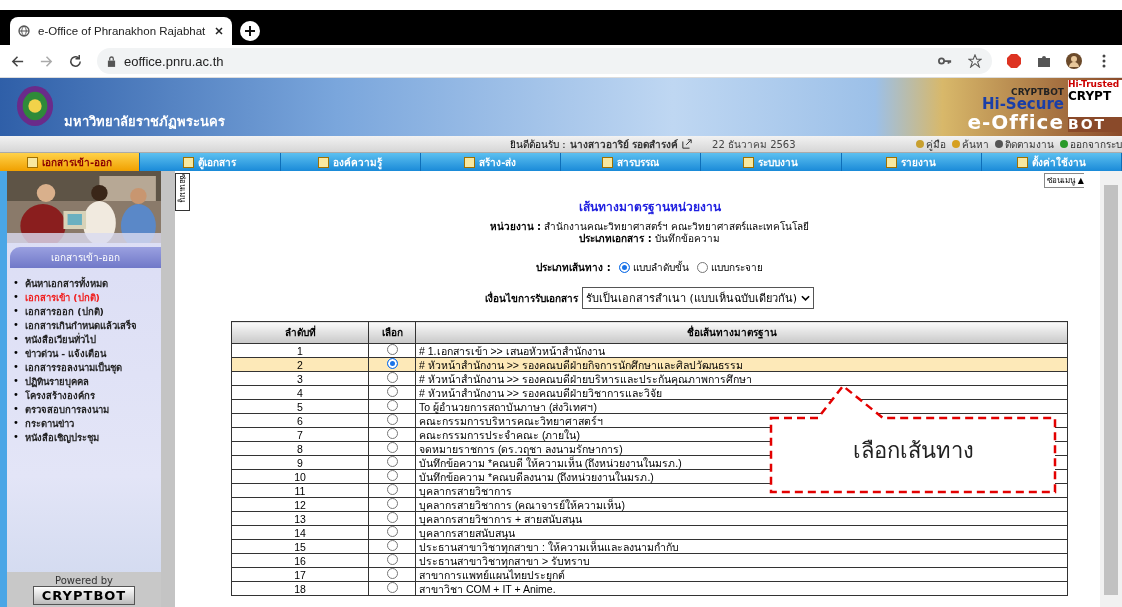 The image size is (1122, 607). I want to click on address-field: eoffice.pnru.ac.th, so click(544, 61).